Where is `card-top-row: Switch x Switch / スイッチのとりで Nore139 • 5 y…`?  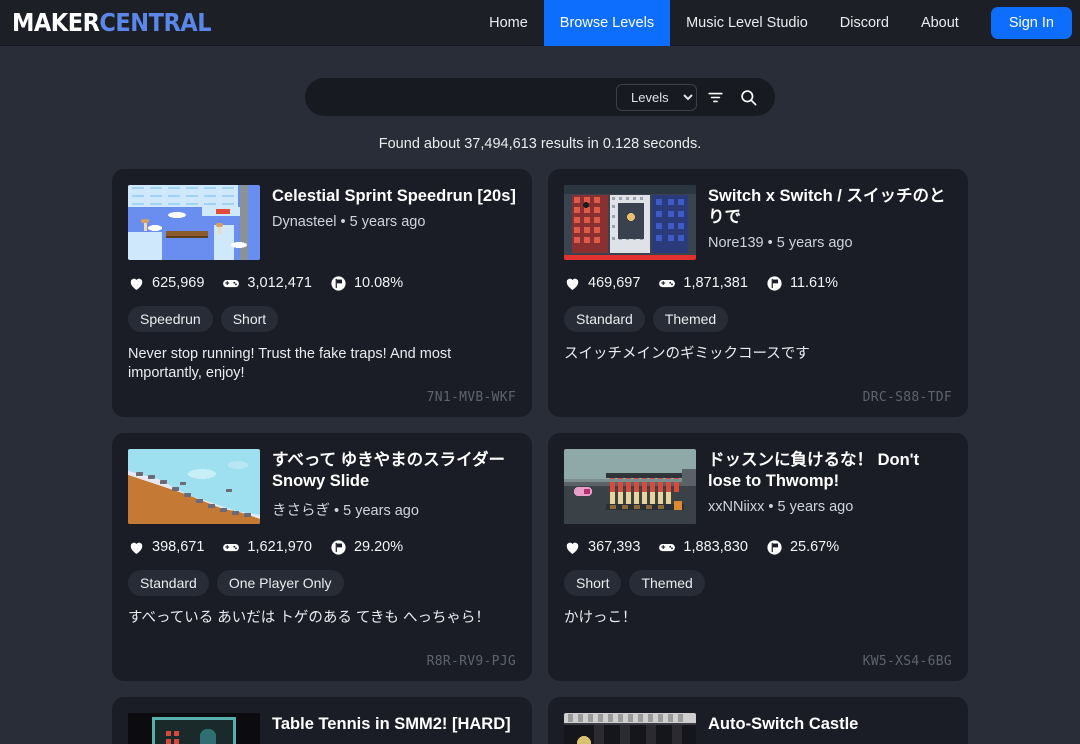 card-top-row: Switch x Switch / スイッチのとりで Nore139 • 5 y… is located at coordinates (758, 222).